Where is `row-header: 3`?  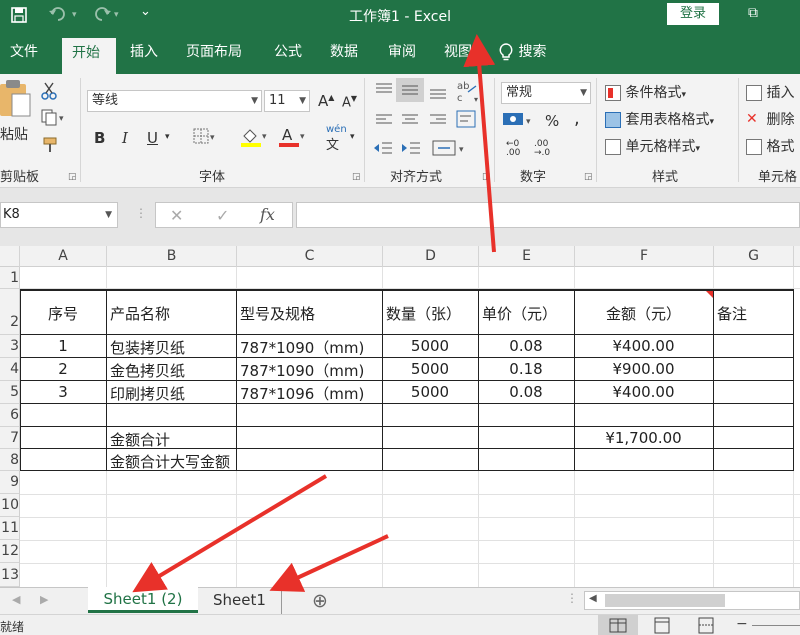
row-header: 3 is located at coordinates (10, 346).